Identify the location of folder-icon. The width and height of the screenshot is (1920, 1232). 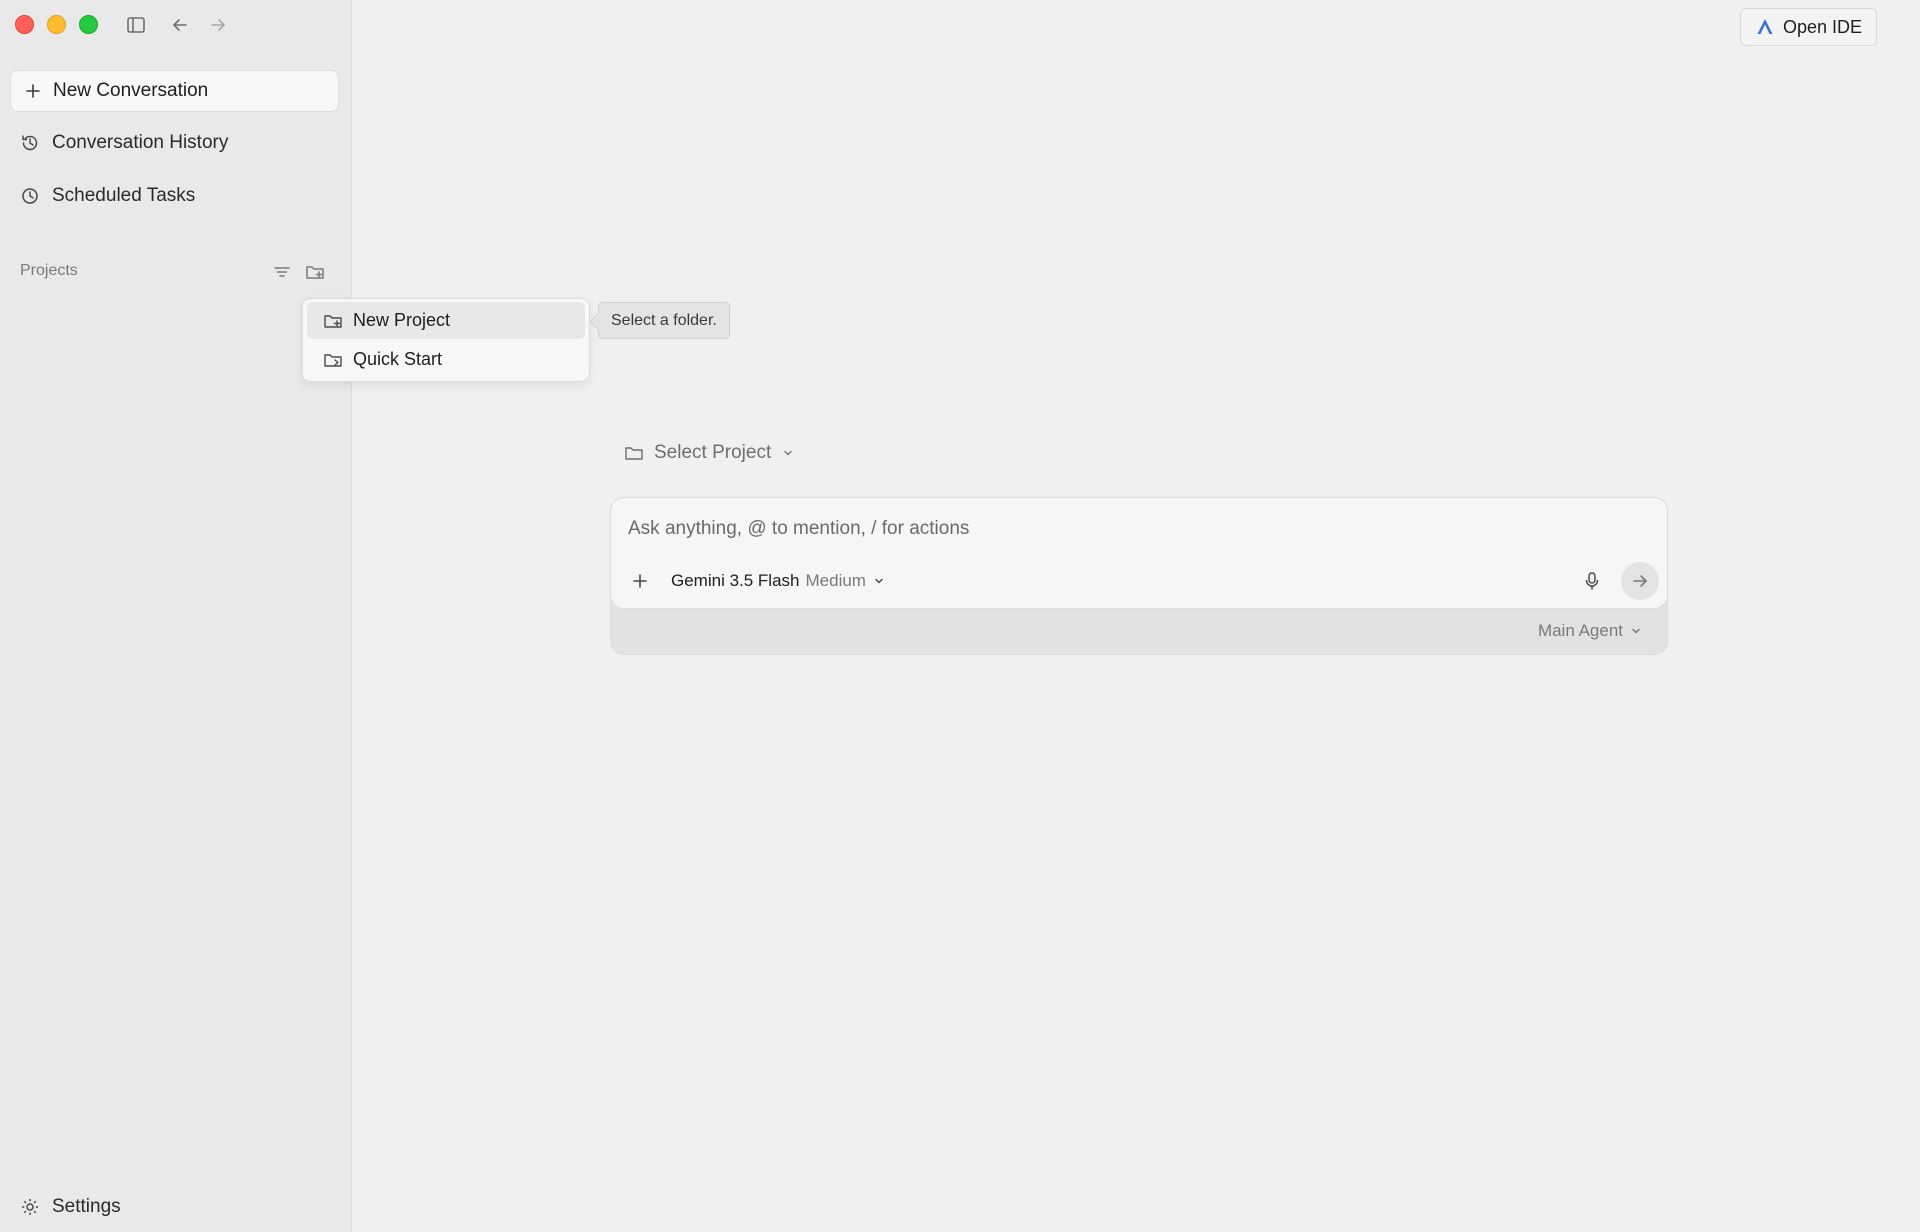
(634, 453).